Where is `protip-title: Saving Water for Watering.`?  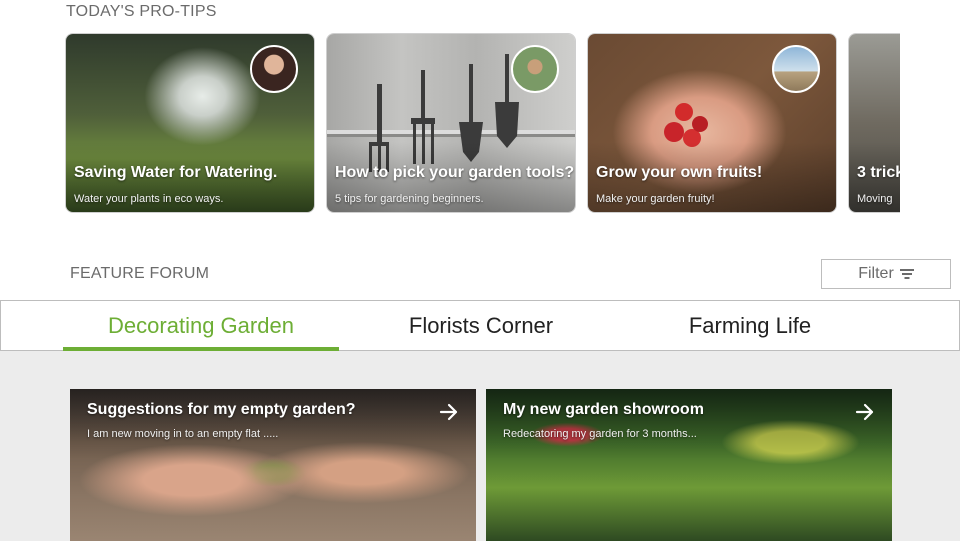
protip-title: Saving Water for Watering. is located at coordinates (176, 172).